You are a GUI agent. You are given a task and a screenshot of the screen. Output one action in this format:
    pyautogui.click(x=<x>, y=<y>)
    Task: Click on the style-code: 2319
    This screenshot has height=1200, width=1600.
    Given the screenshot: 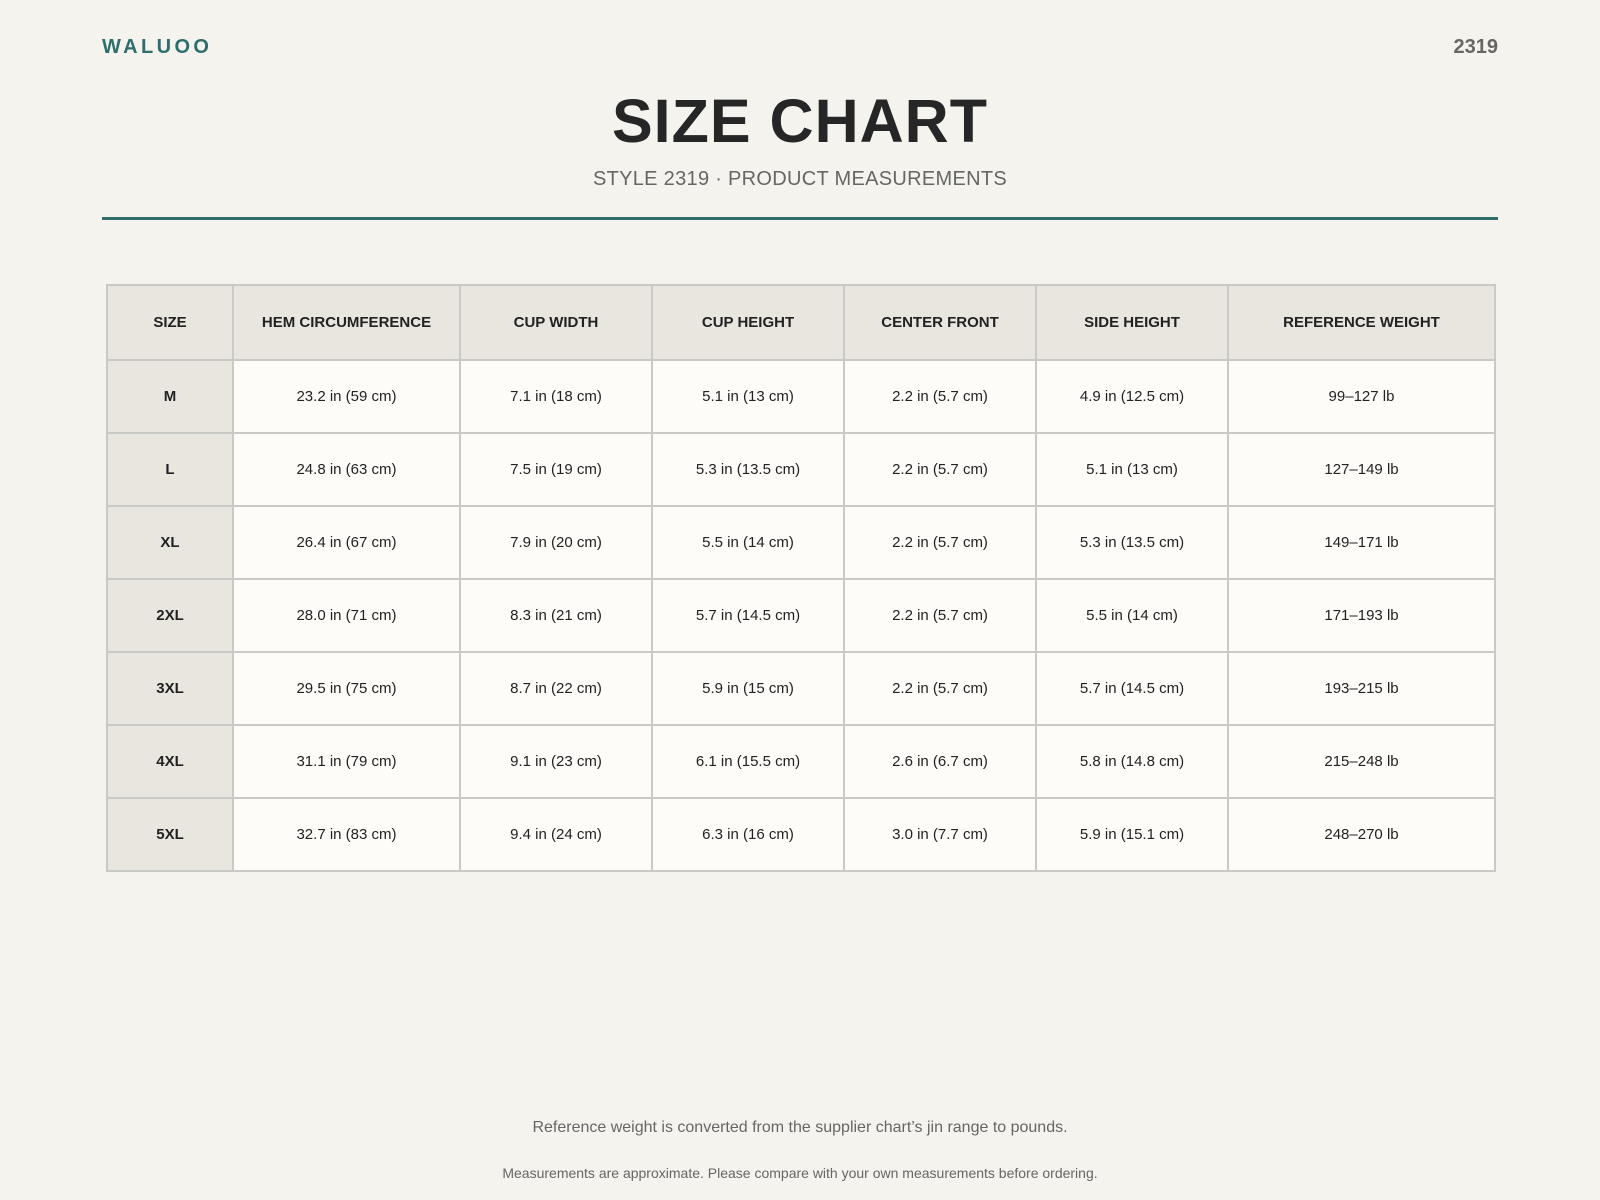 What is the action you would take?
    pyautogui.click(x=1476, y=47)
    